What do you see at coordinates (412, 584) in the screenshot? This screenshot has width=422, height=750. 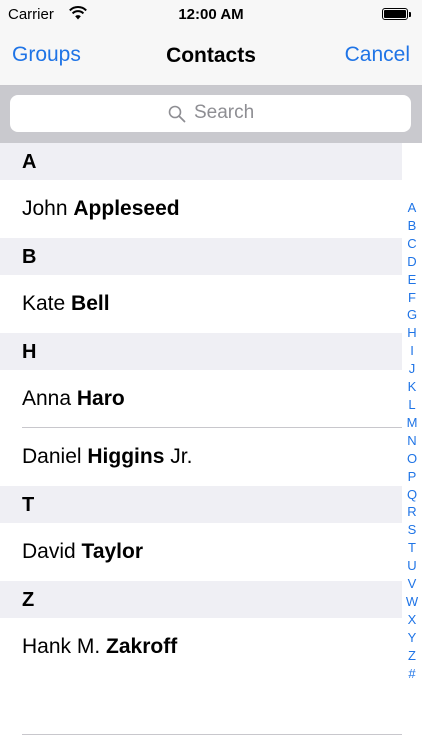 I see `index-letter: V` at bounding box center [412, 584].